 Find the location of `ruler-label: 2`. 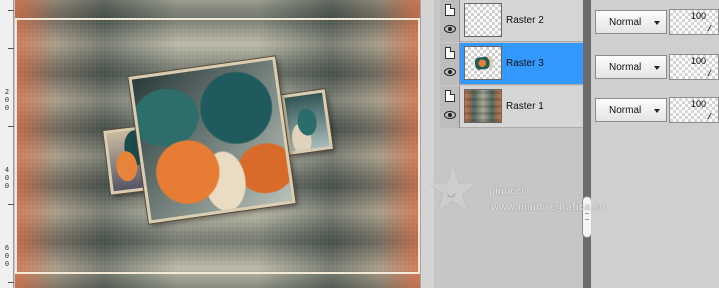

ruler-label: 2 is located at coordinates (7, 92).